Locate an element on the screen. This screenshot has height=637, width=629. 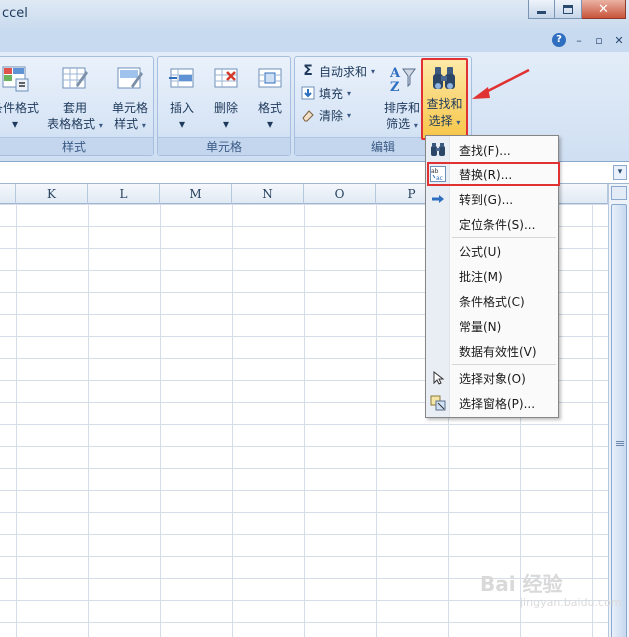
close-button: ✕ is located at coordinates (604, 9).